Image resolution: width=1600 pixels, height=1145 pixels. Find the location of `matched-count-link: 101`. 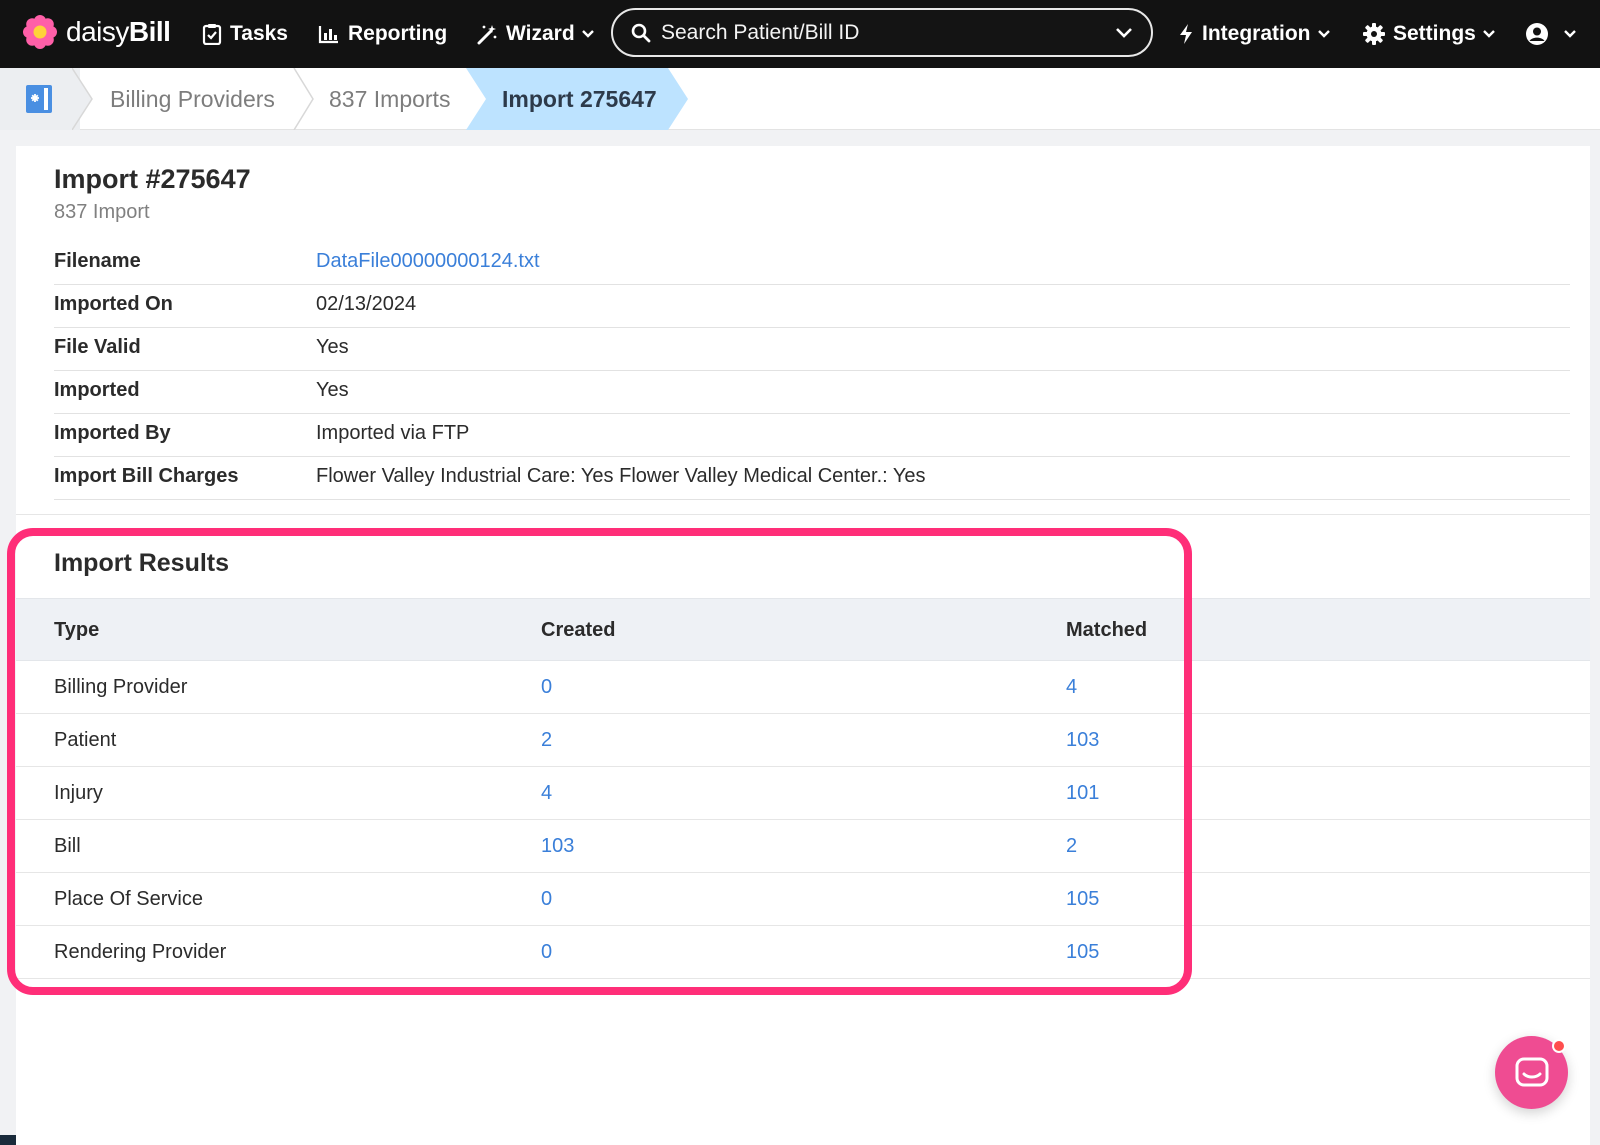

matched-count-link: 101 is located at coordinates (1082, 793).